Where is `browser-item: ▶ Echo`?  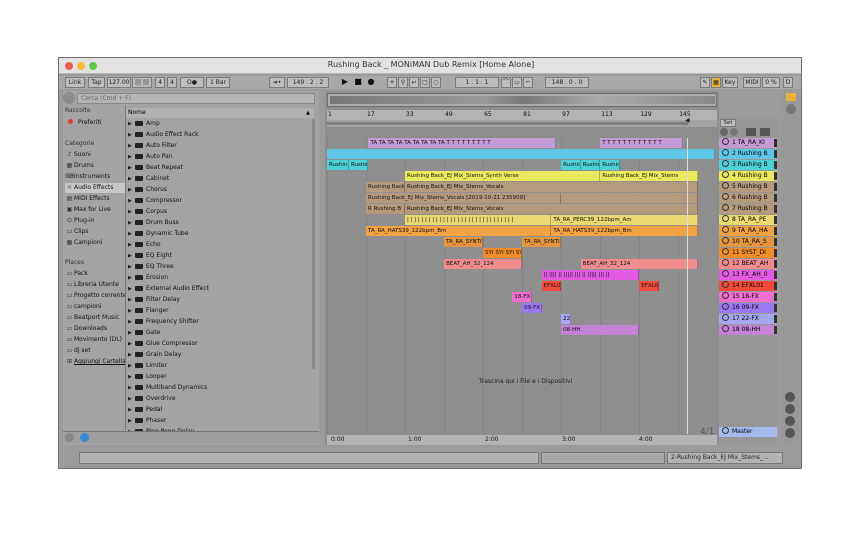
browser-item: ▶ Echo is located at coordinates (218, 245).